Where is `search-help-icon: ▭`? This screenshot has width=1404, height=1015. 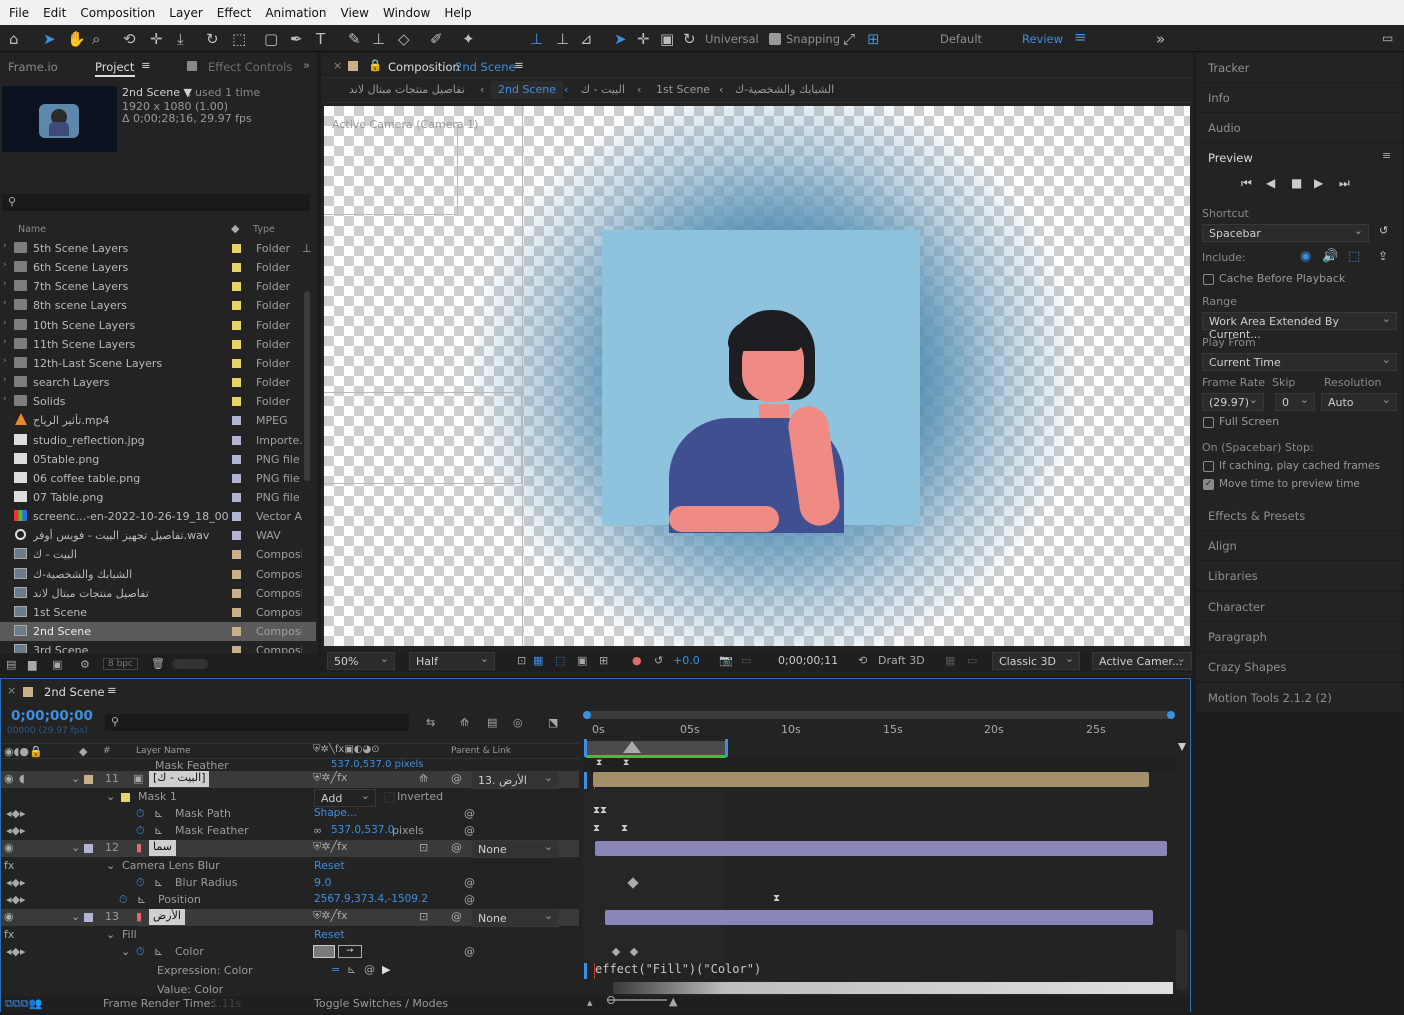 search-help-icon: ▭ is located at coordinates (1387, 38).